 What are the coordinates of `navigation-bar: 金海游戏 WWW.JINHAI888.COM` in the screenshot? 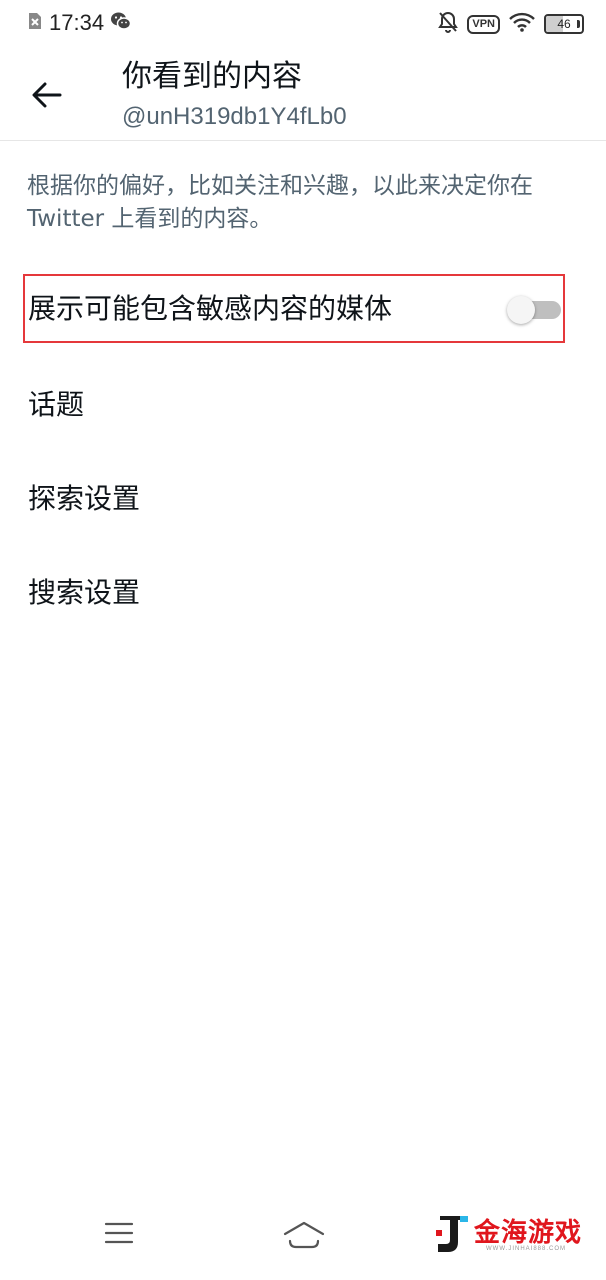 It's located at (303, 1245).